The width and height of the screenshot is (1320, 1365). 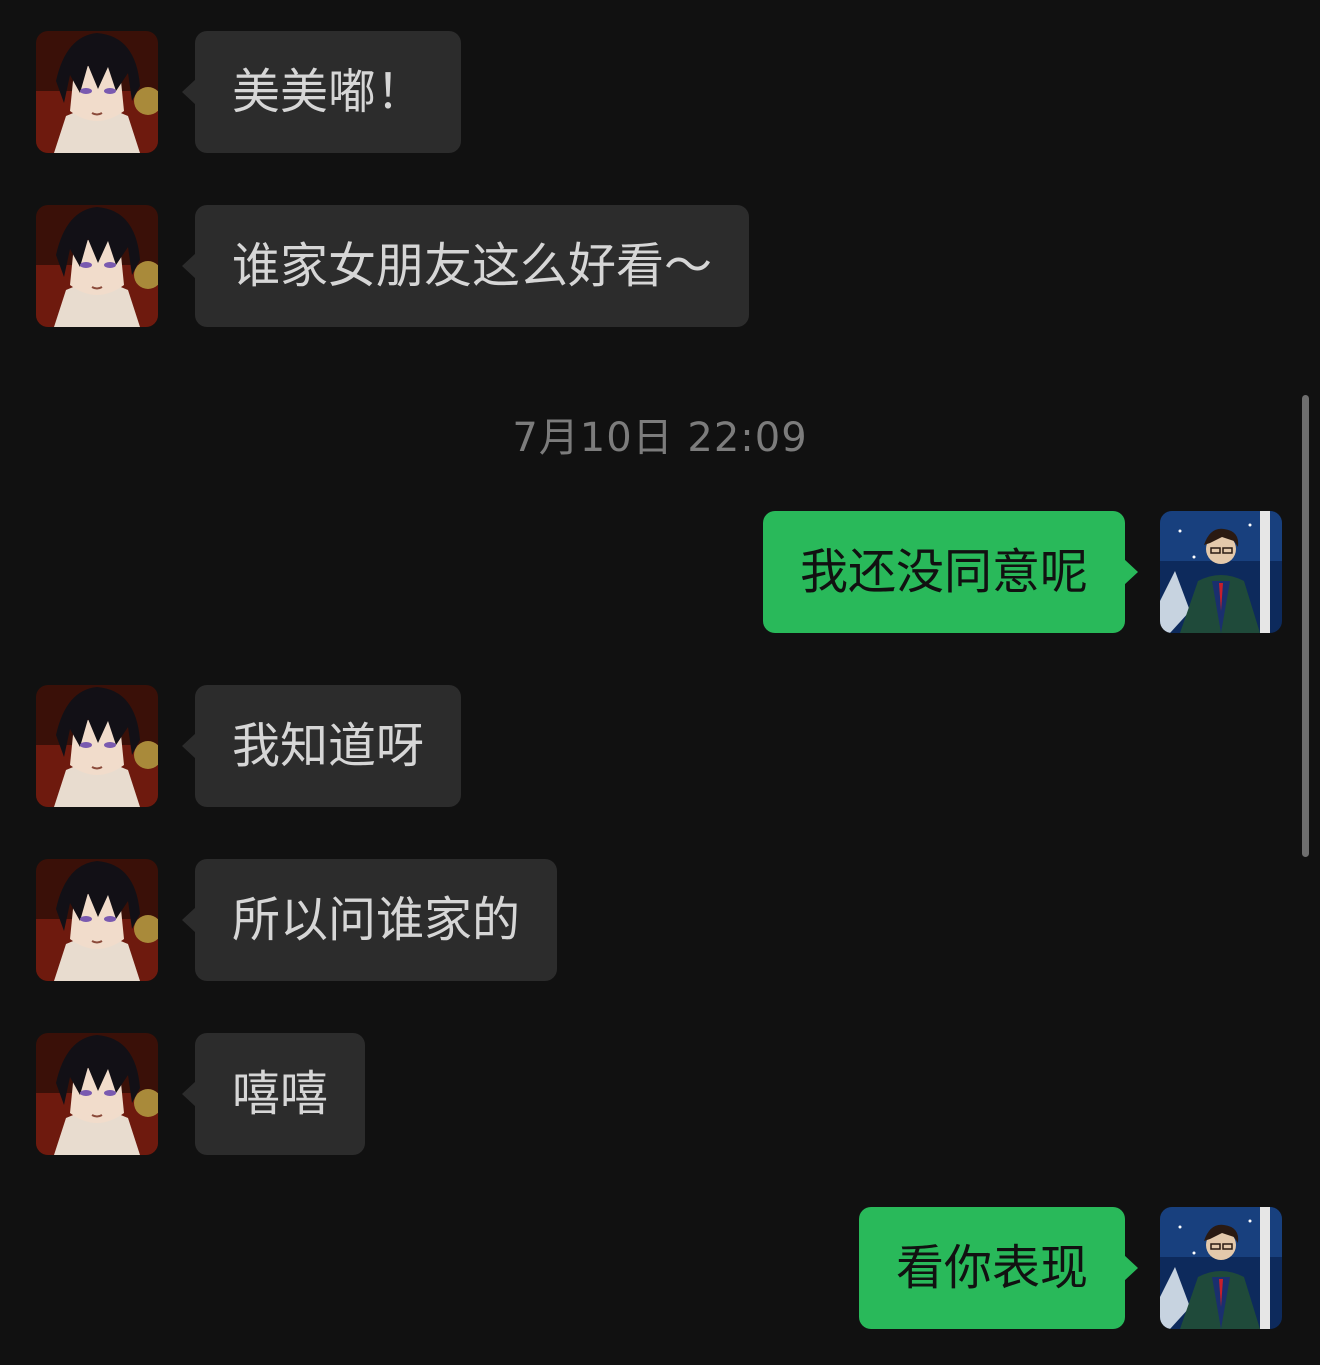 I want to click on outgoing-message-bubble: 我还没同意呢, so click(x=950, y=572).